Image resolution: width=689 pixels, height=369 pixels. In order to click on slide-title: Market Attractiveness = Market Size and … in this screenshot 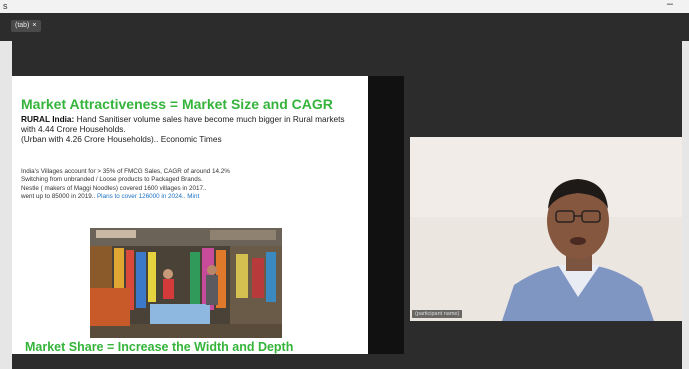, I will do `click(177, 104)`.